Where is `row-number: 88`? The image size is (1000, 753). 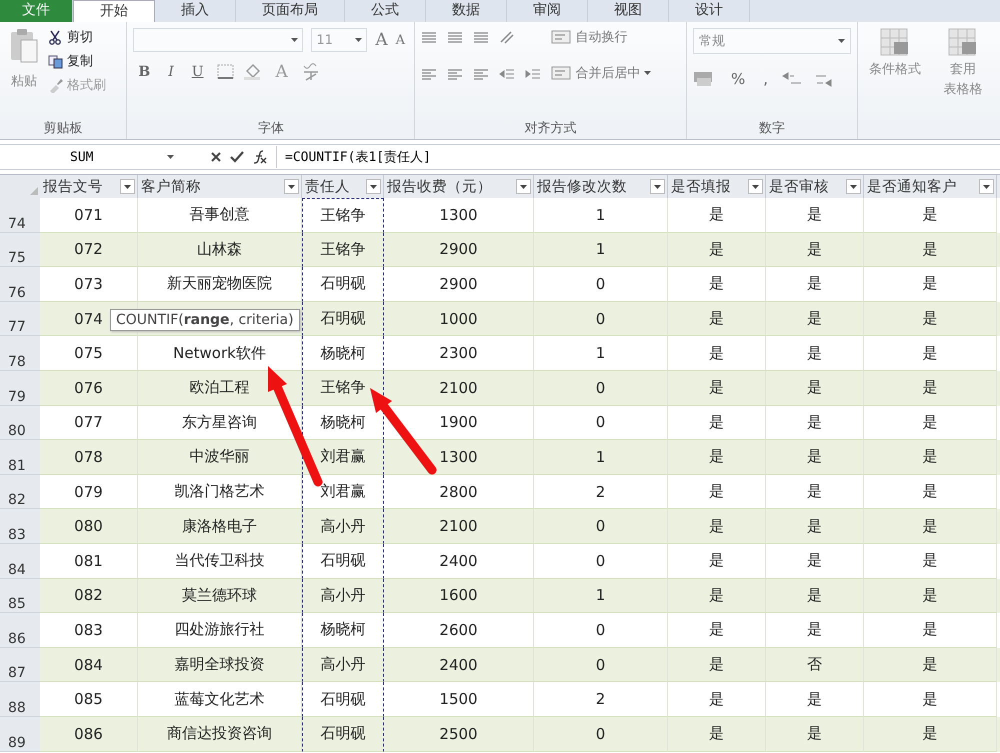 row-number: 88 is located at coordinates (20, 699).